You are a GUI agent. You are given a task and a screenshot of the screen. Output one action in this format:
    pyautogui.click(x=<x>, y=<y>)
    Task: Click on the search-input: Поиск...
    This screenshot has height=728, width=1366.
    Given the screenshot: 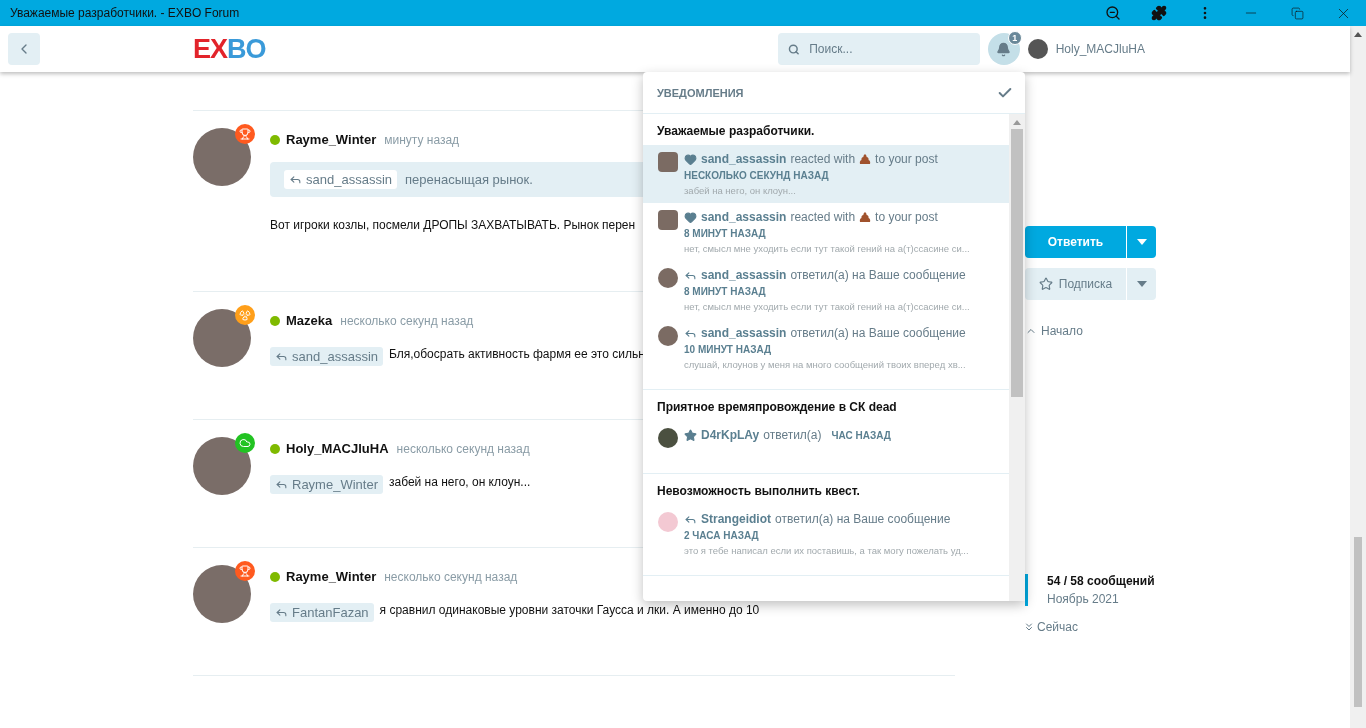 What is the action you would take?
    pyautogui.click(x=888, y=49)
    